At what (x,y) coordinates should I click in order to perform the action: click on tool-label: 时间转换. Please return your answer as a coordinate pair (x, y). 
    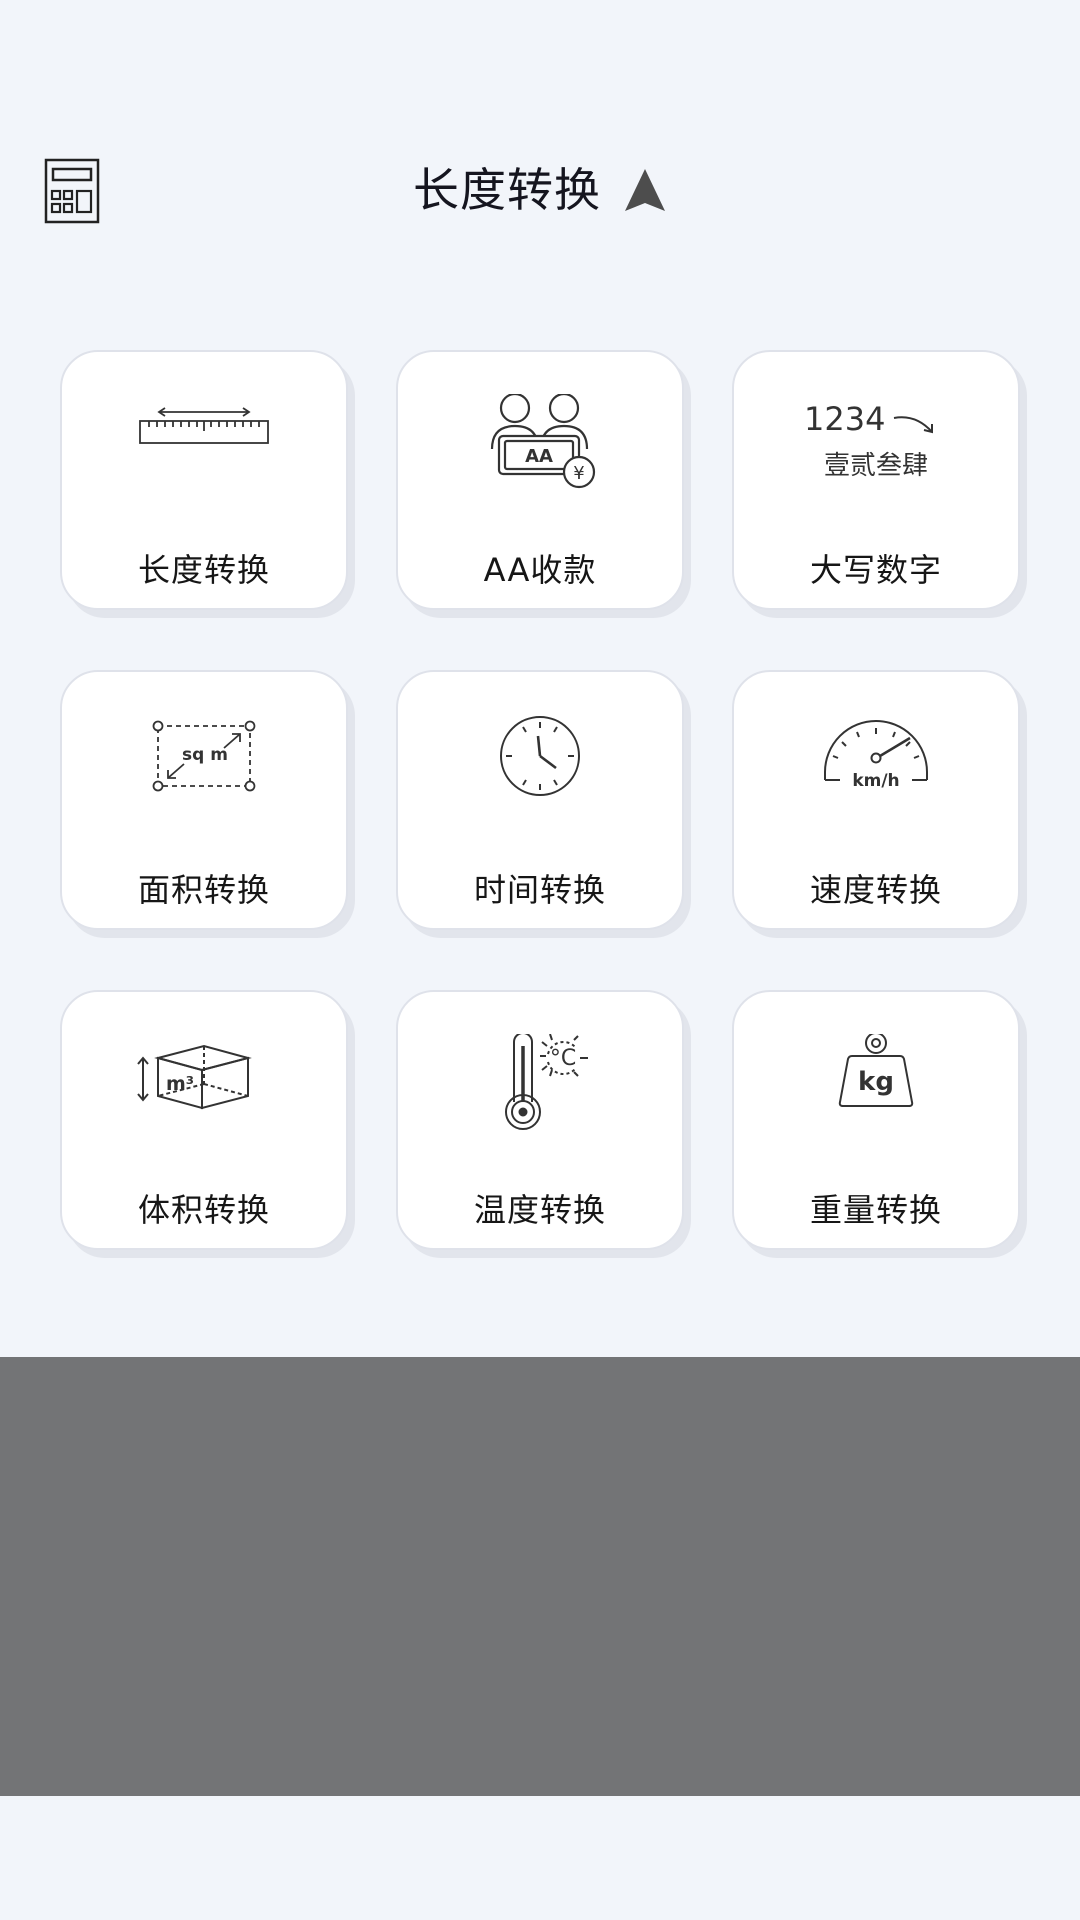
    Looking at the image, I should click on (539, 890).